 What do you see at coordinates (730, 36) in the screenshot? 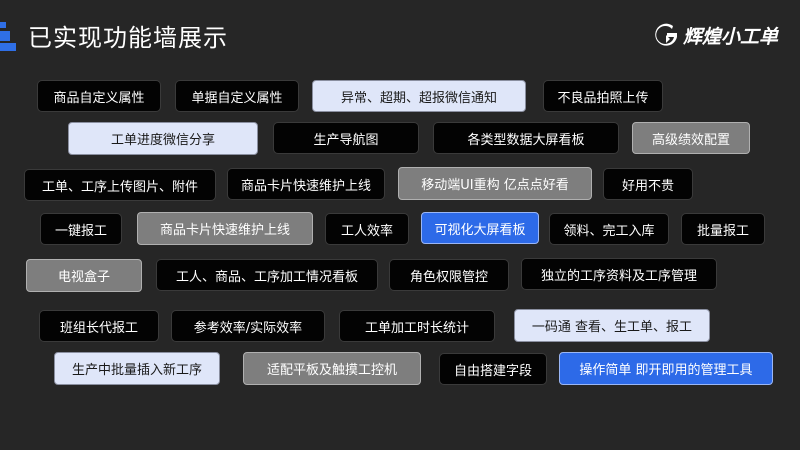
I see `brand-logo-text: 辉煌小工单` at bounding box center [730, 36].